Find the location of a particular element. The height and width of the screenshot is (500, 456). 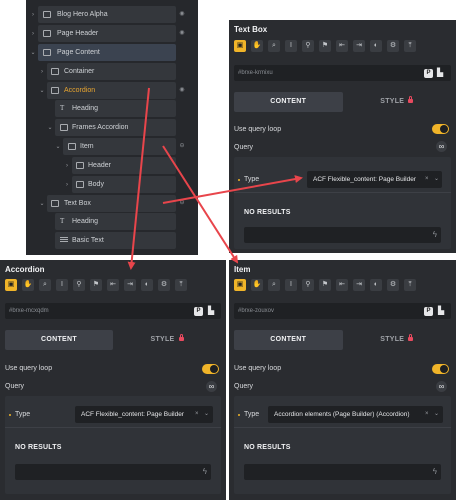

lock-icon is located at coordinates (411, 99).